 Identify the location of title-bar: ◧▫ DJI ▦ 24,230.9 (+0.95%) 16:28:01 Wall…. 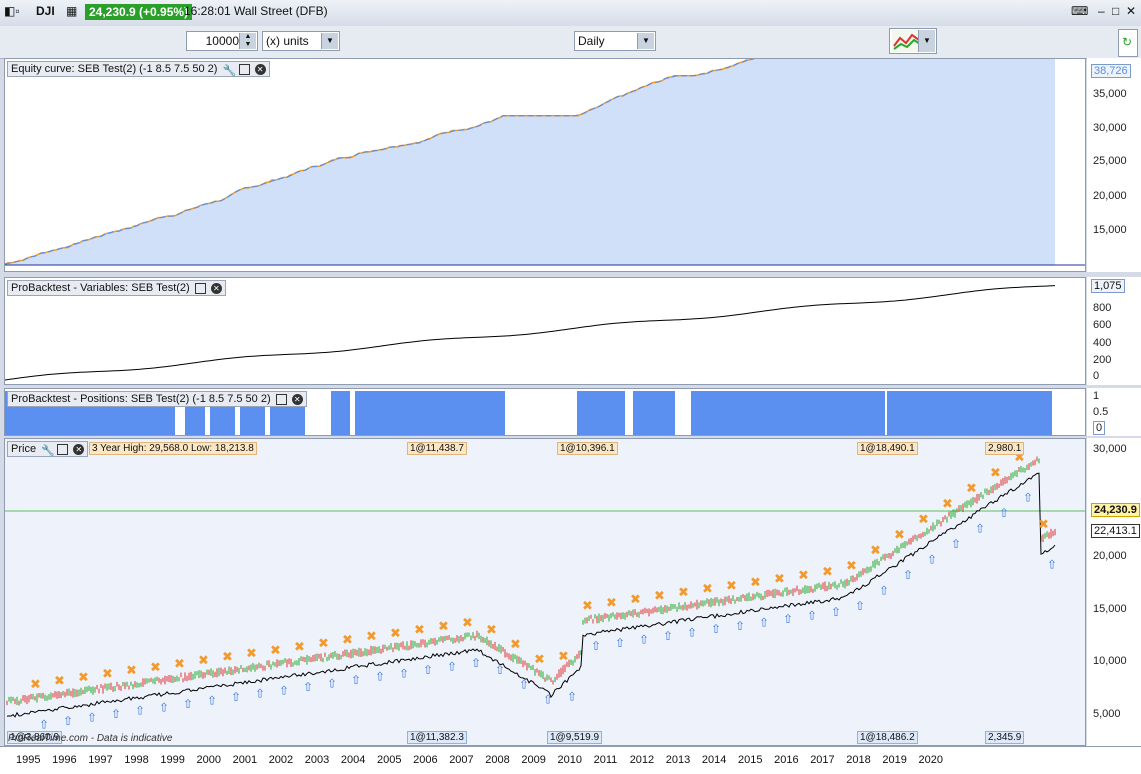
(570, 13).